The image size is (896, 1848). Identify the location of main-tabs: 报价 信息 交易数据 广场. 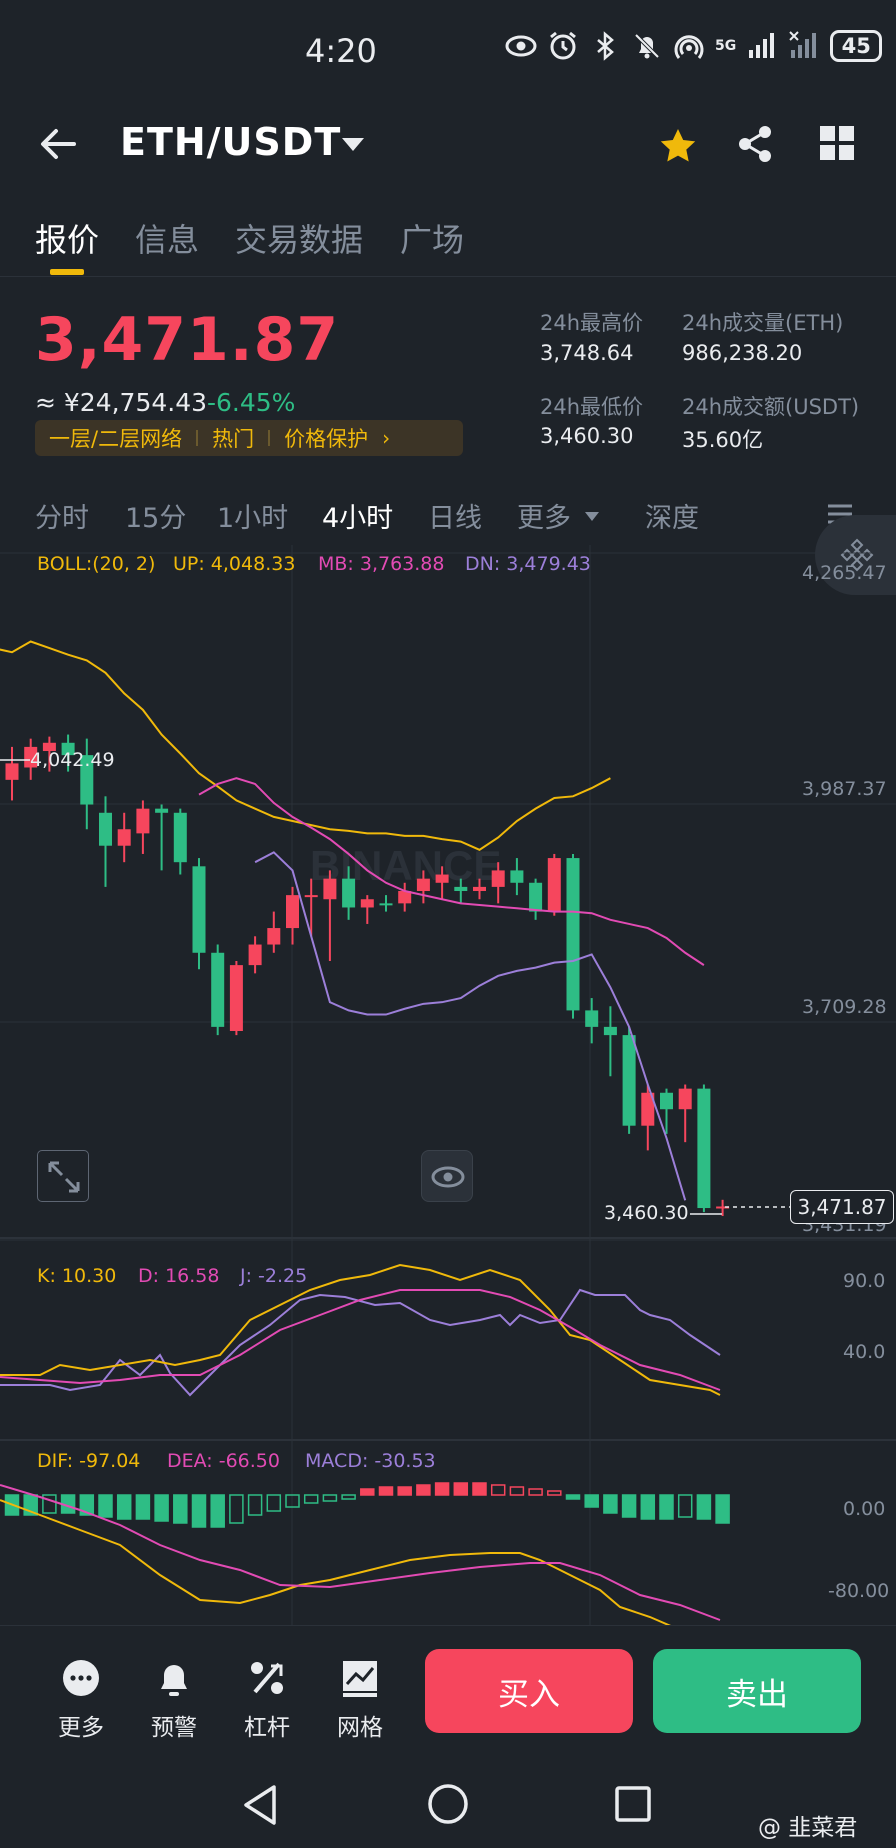
(448, 241).